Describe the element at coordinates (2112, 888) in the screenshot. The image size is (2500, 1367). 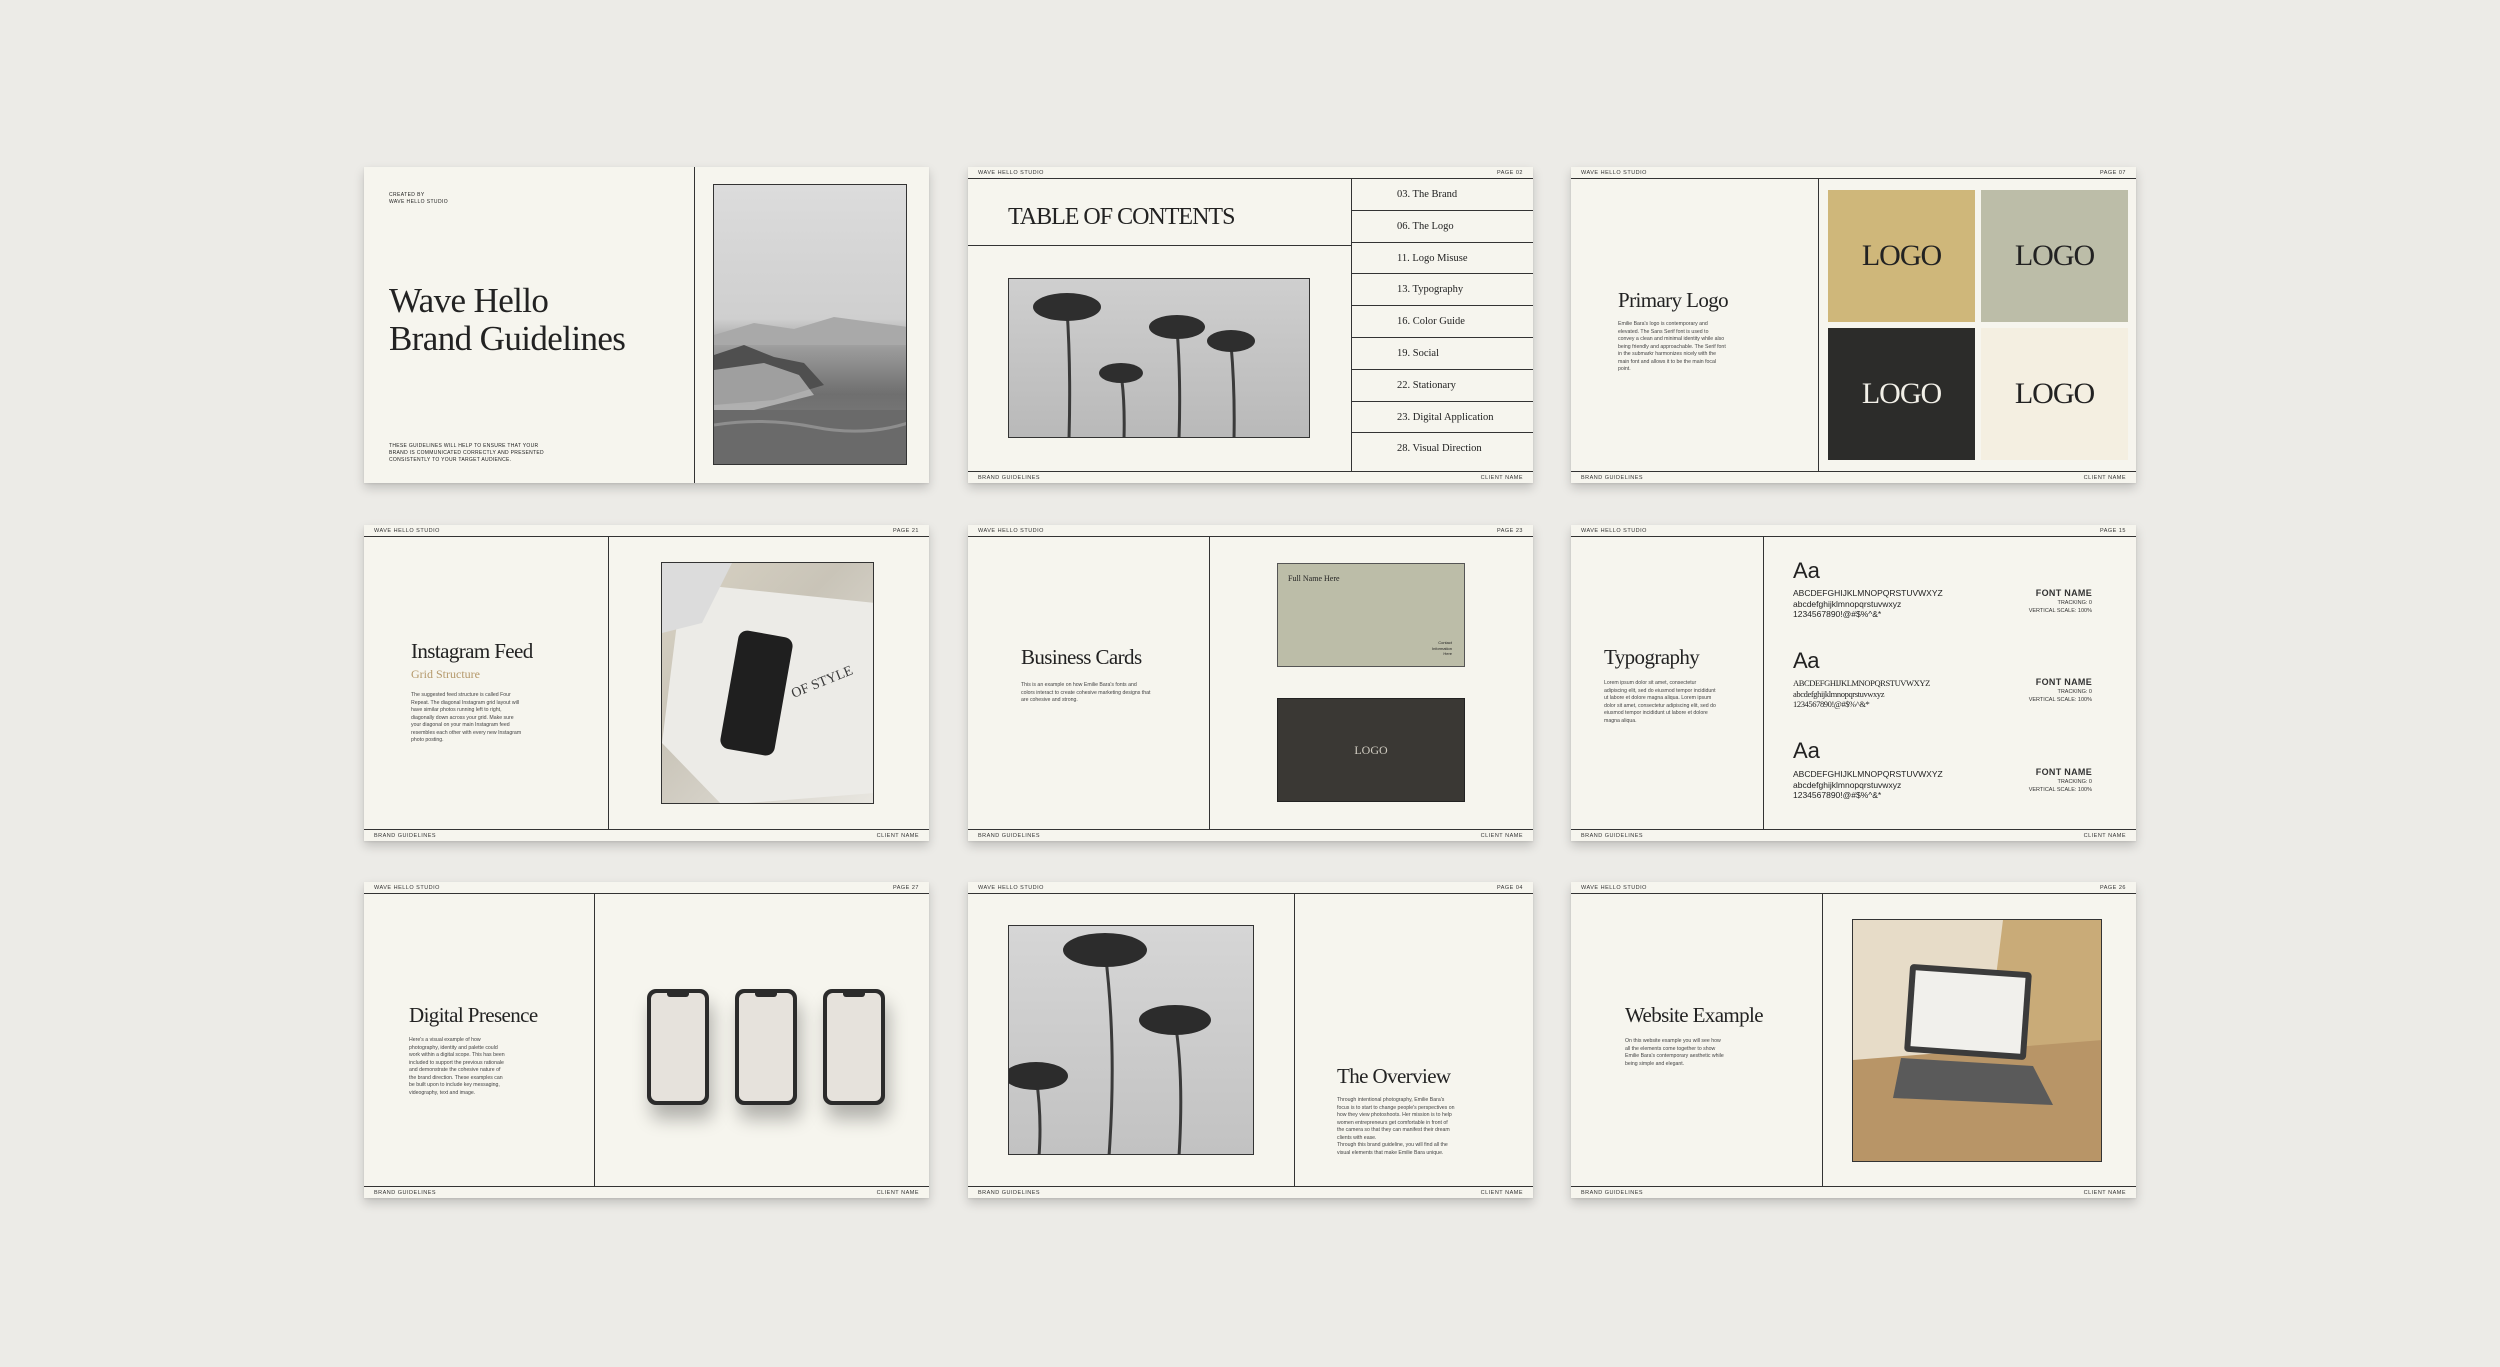
I see `page-number: PAGE 26` at that location.